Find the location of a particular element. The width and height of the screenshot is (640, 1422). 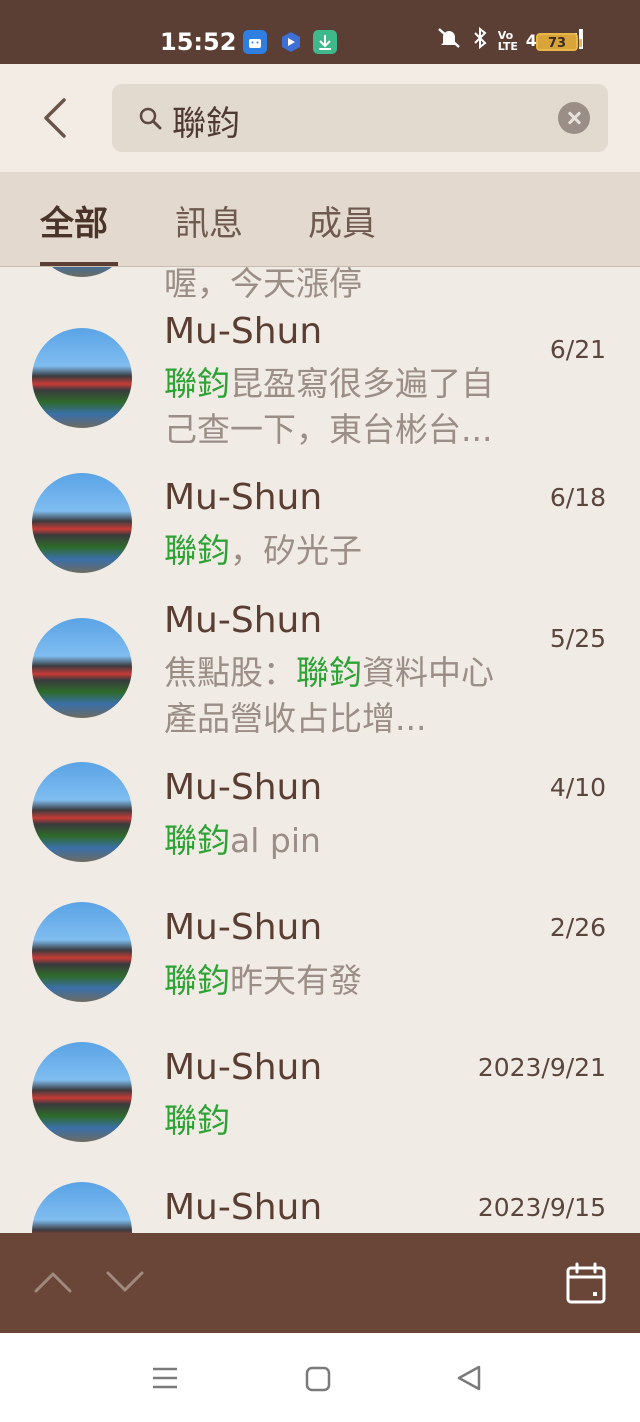

chevron-left-icon is located at coordinates (55, 120).